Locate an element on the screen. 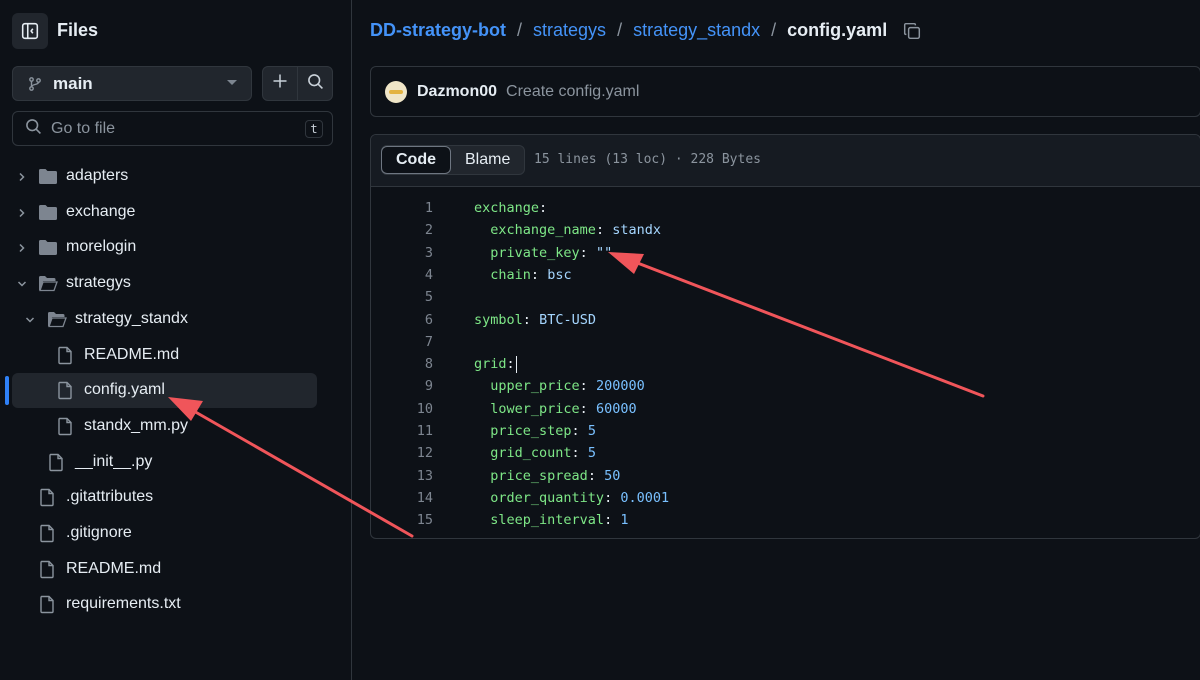 This screenshot has width=1200, height=680. plus-icon is located at coordinates (280, 83).